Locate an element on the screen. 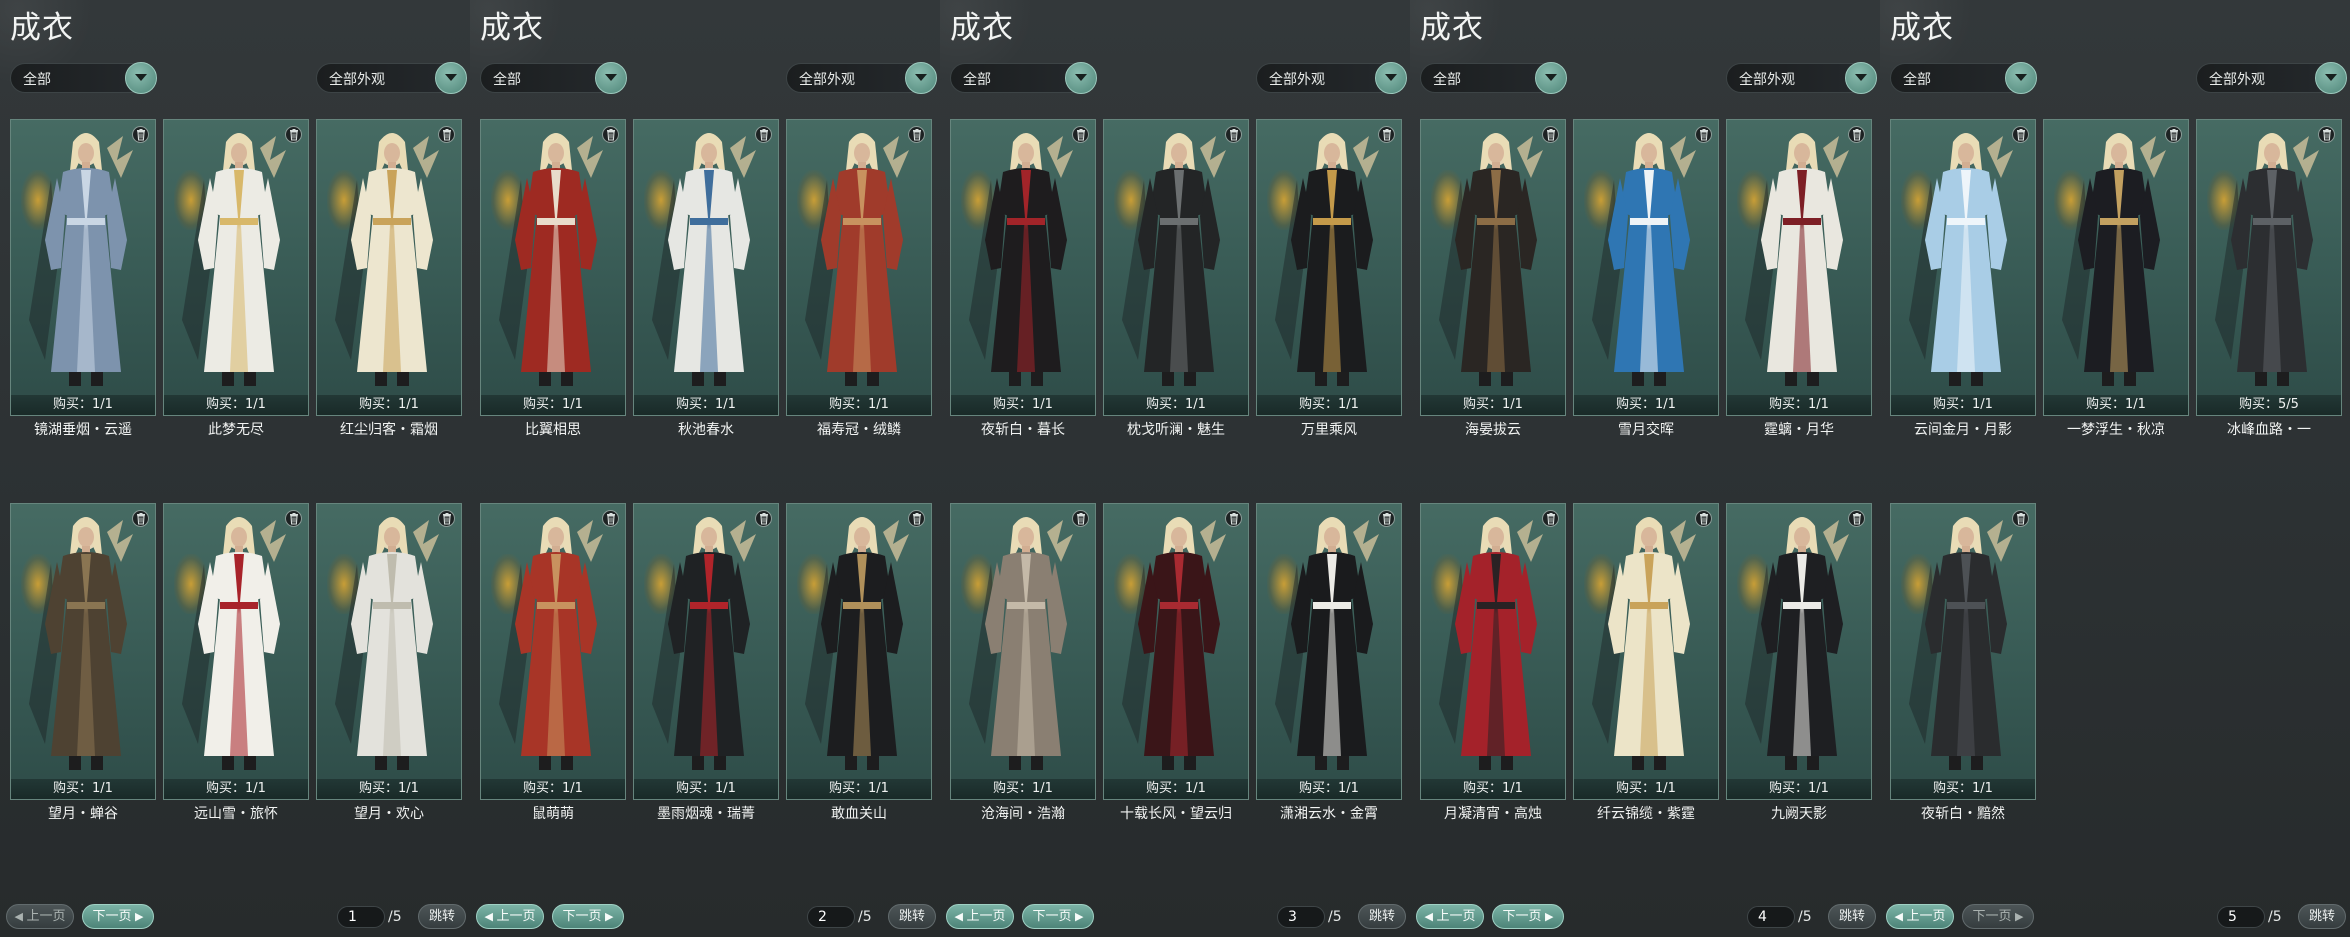 The height and width of the screenshot is (937, 2350). outfit-name: 镜湖垂烟・云遥 is located at coordinates (83, 430).